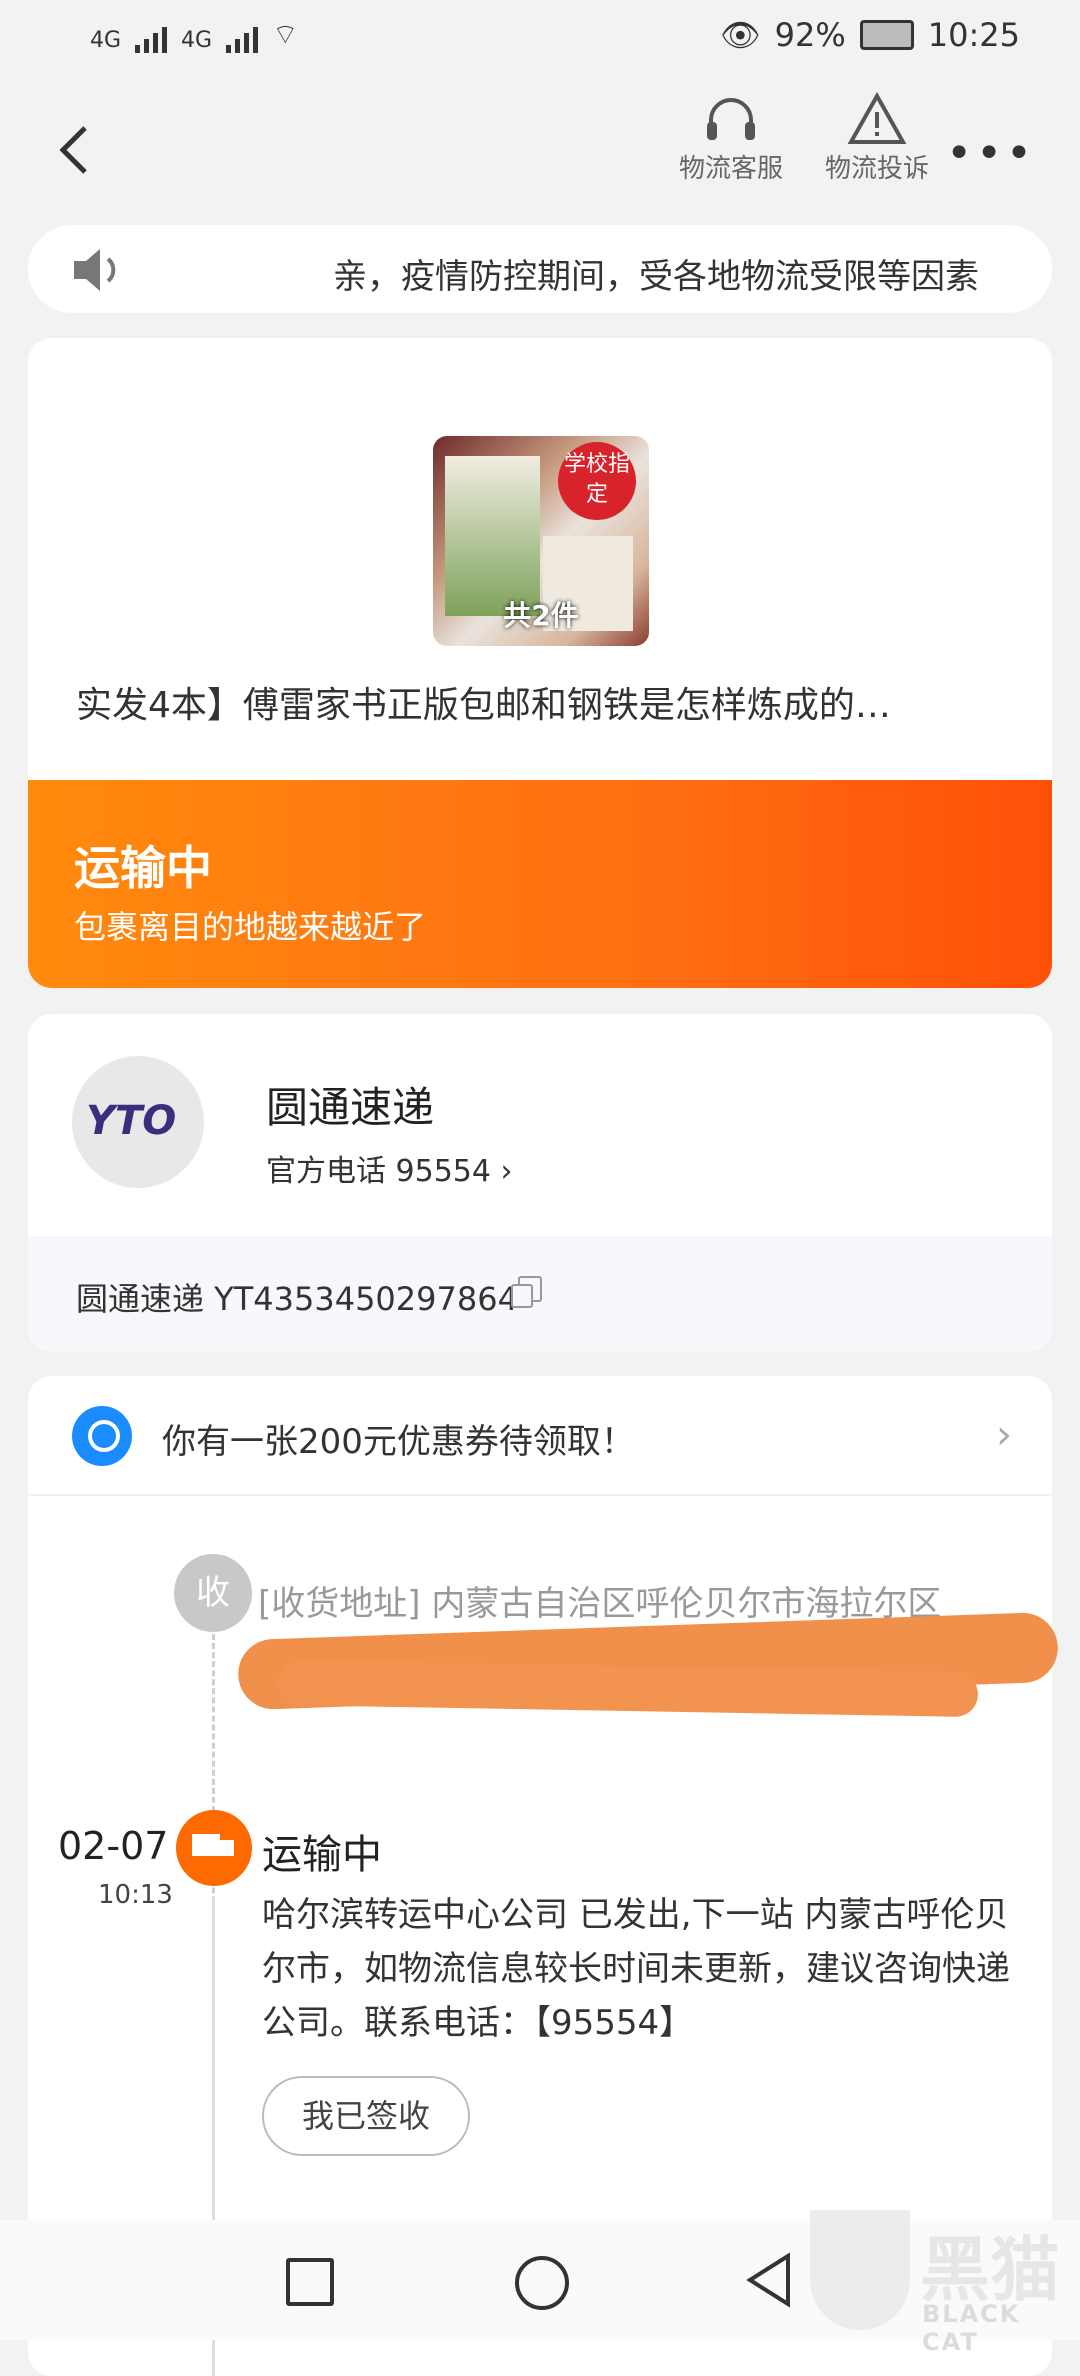 The width and height of the screenshot is (1080, 2376). I want to click on event-time: 10:13, so click(135, 1895).